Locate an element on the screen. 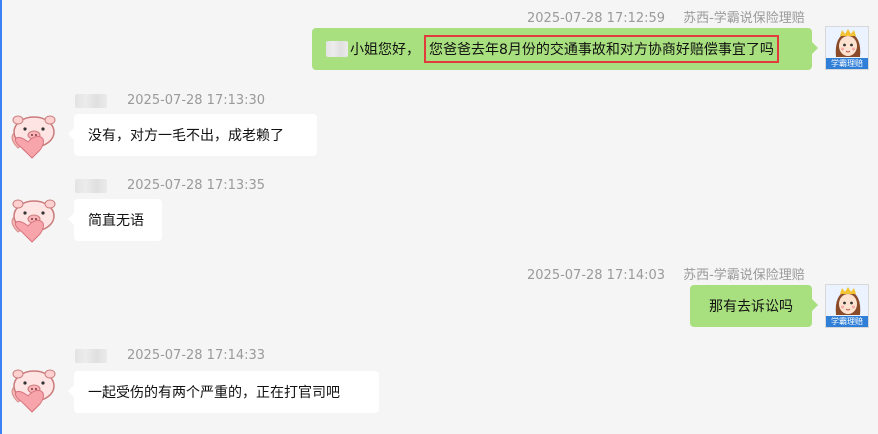 The width and height of the screenshot is (878, 434). message-text: 一起受伤的有两个严重的，正在打官司吧 is located at coordinates (214, 393).